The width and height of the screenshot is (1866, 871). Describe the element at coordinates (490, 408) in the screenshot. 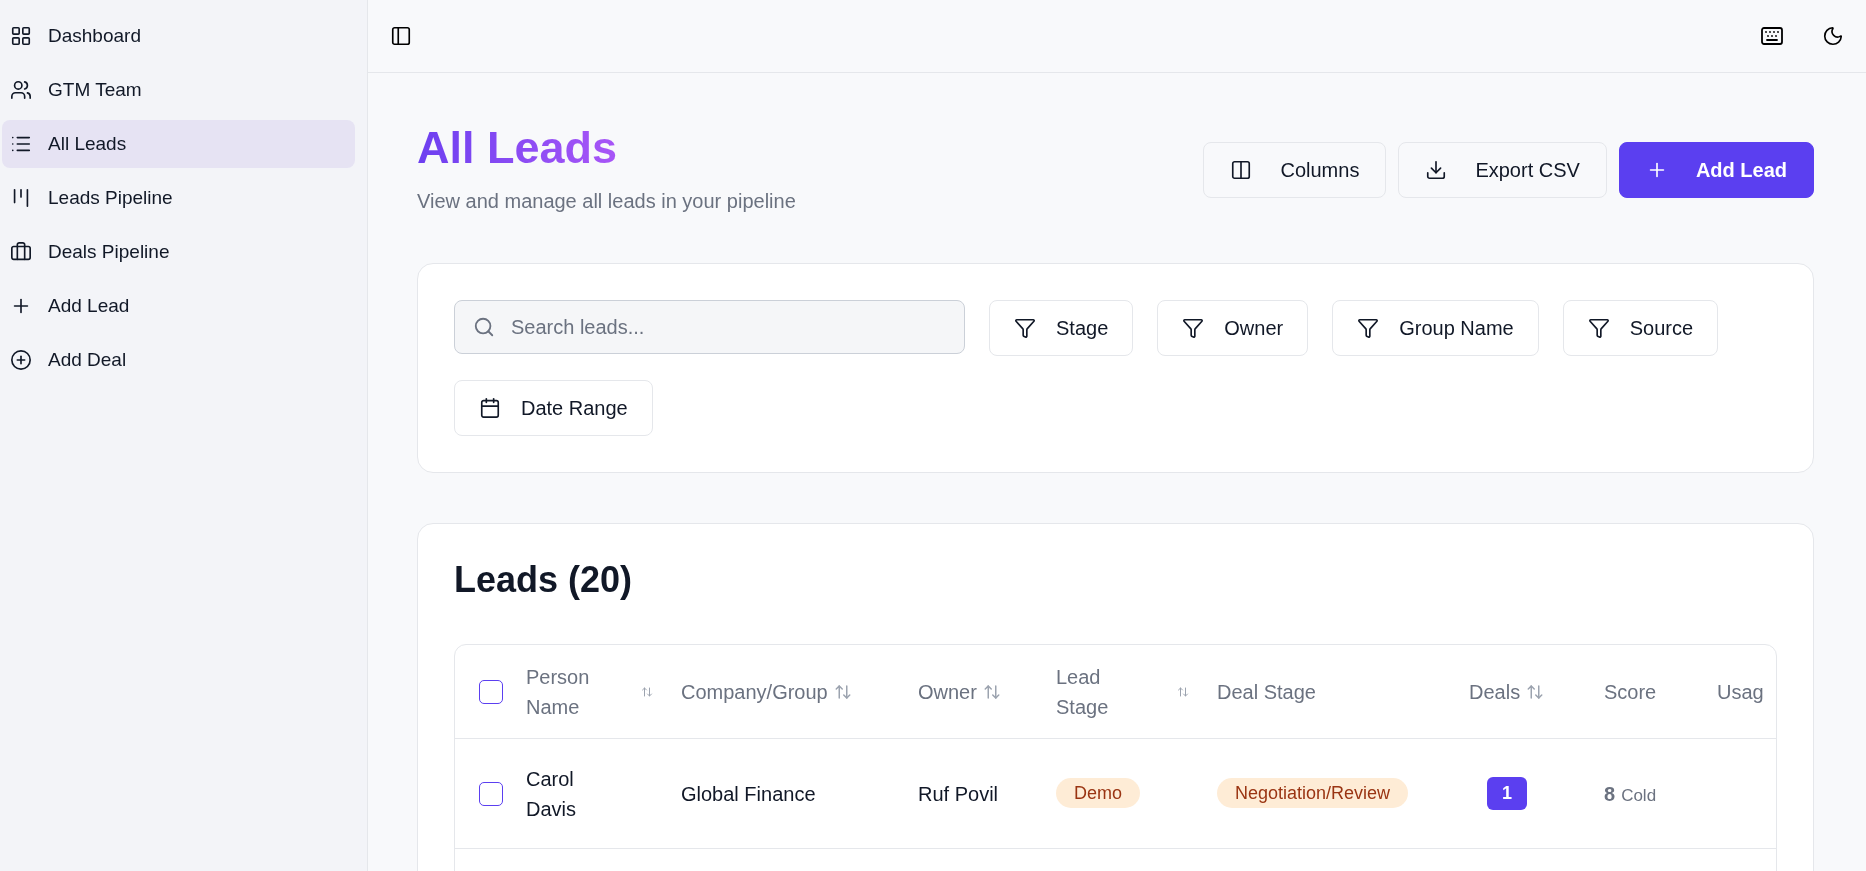

I see `calendar-icon` at that location.